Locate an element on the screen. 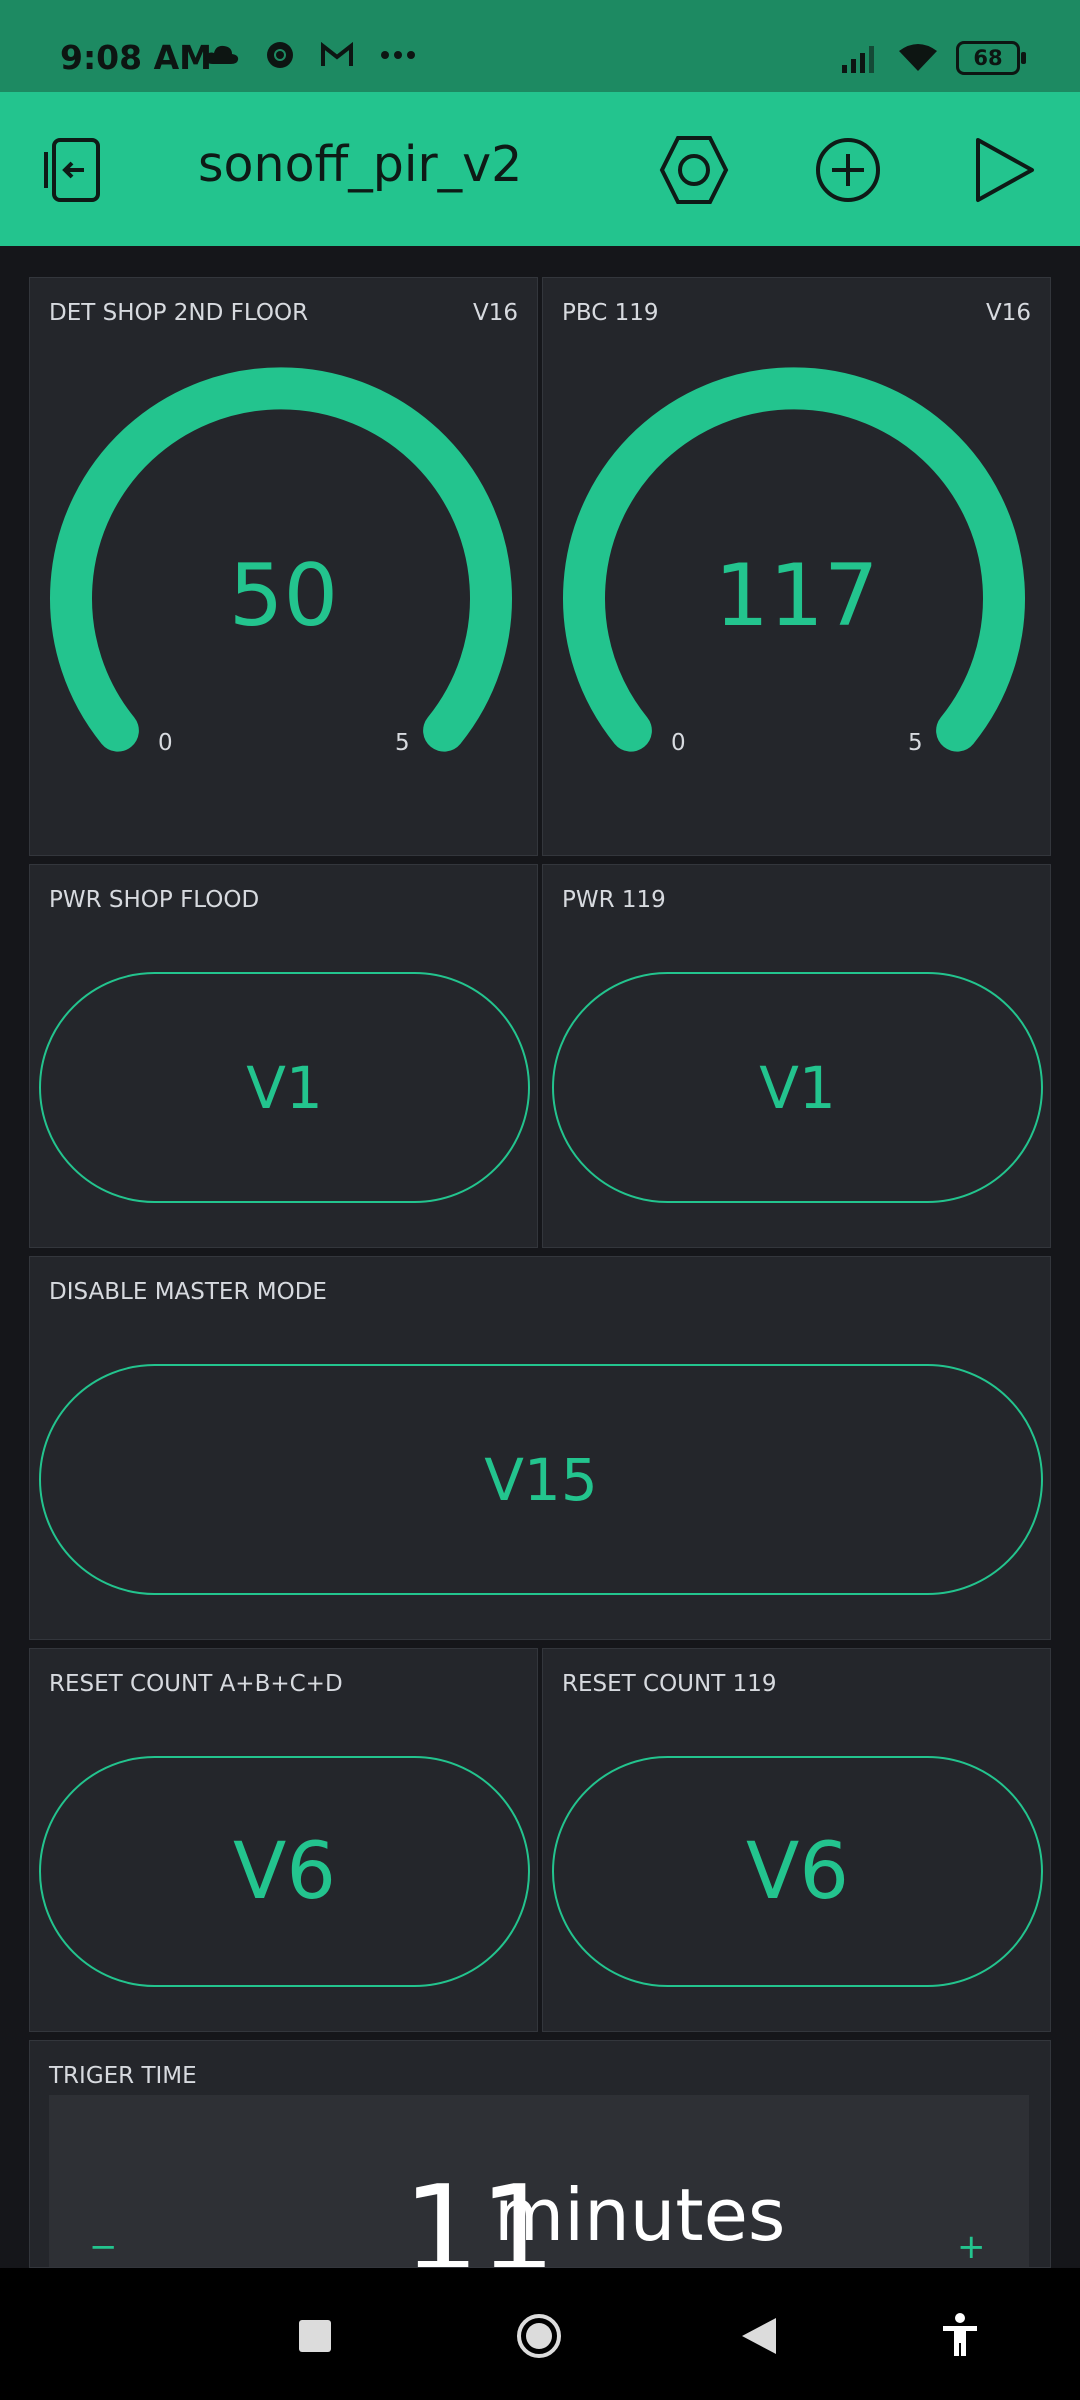 This screenshot has width=1080, height=2400. gauge-widget-det-shop: DET SHOP 2ND FLOOR V16 50 0 5 is located at coordinates (283, 566).